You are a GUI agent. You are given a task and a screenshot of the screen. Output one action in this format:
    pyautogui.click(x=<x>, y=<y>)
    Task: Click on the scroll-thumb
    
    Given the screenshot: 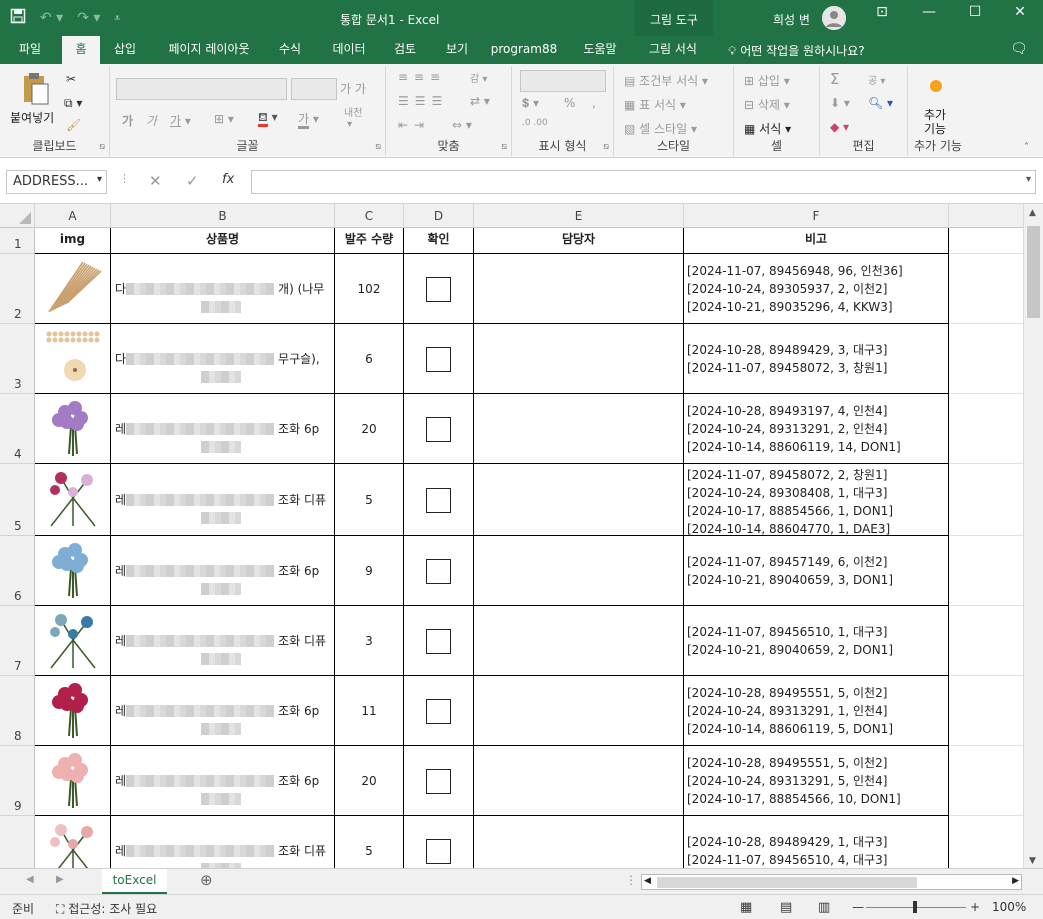 What is the action you would take?
    pyautogui.click(x=787, y=882)
    